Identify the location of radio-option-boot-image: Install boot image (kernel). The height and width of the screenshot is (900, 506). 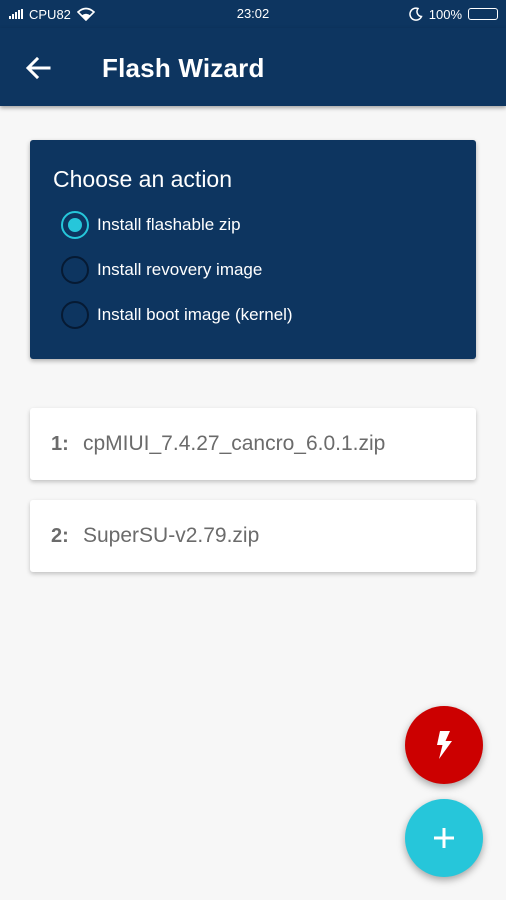
(177, 315).